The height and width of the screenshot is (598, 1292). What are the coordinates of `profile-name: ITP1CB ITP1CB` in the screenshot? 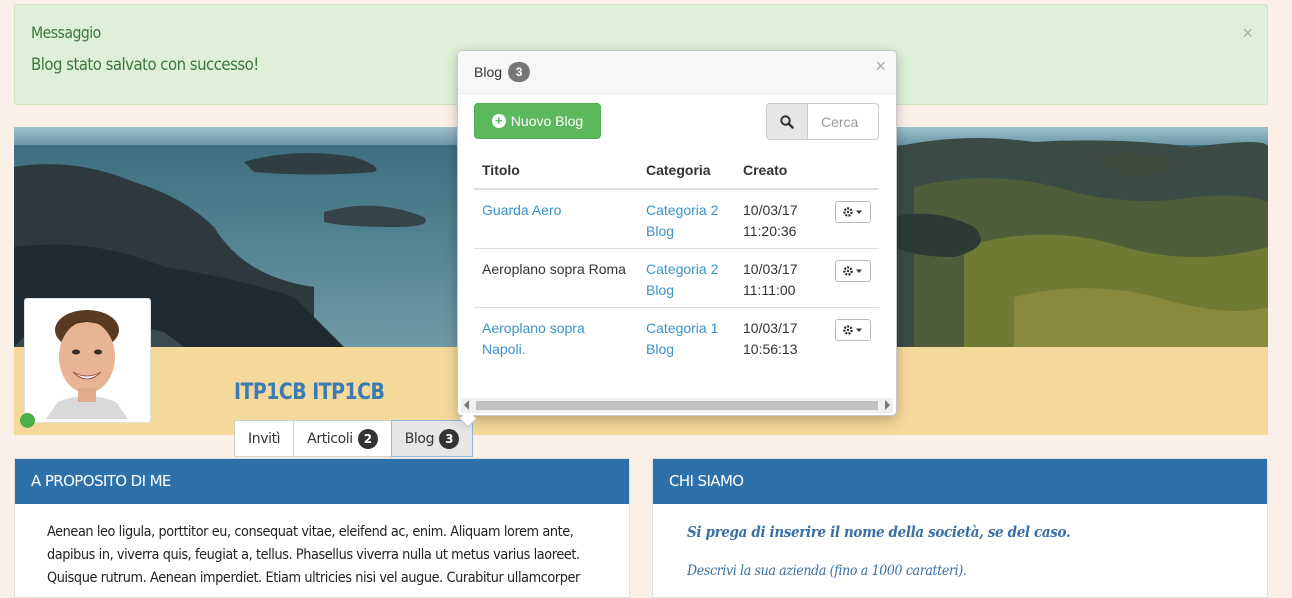 It's located at (309, 392).